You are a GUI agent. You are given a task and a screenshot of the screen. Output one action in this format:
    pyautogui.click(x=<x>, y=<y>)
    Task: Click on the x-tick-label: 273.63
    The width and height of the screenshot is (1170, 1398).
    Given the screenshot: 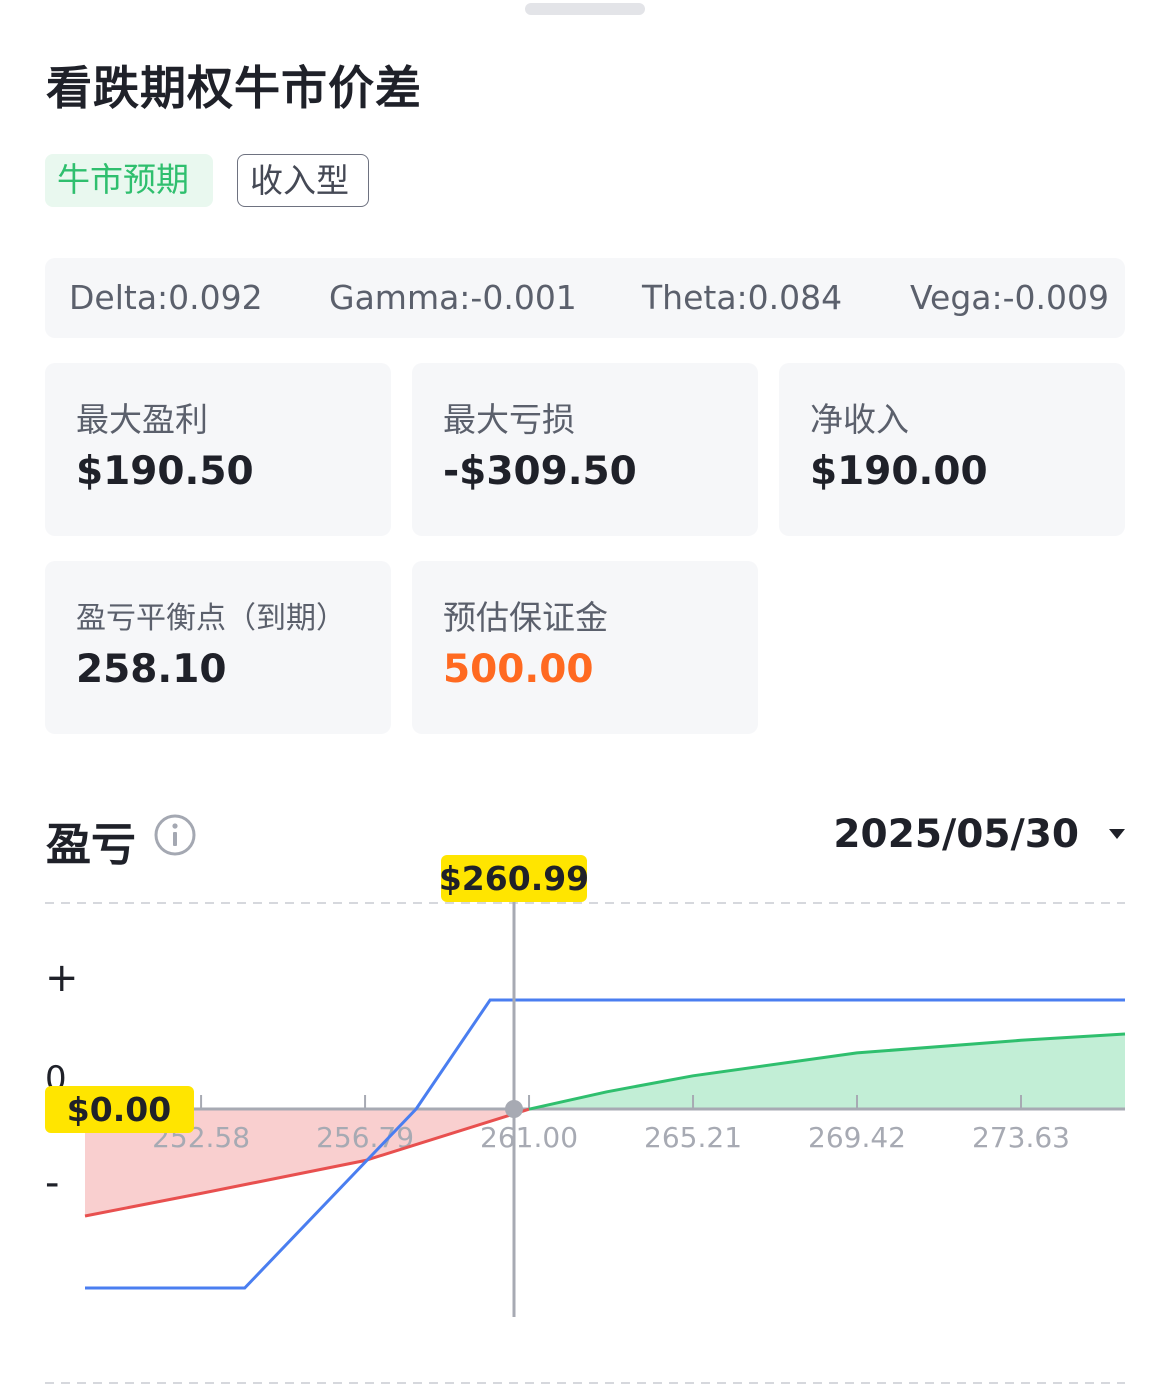 What is the action you would take?
    pyautogui.click(x=1021, y=1137)
    